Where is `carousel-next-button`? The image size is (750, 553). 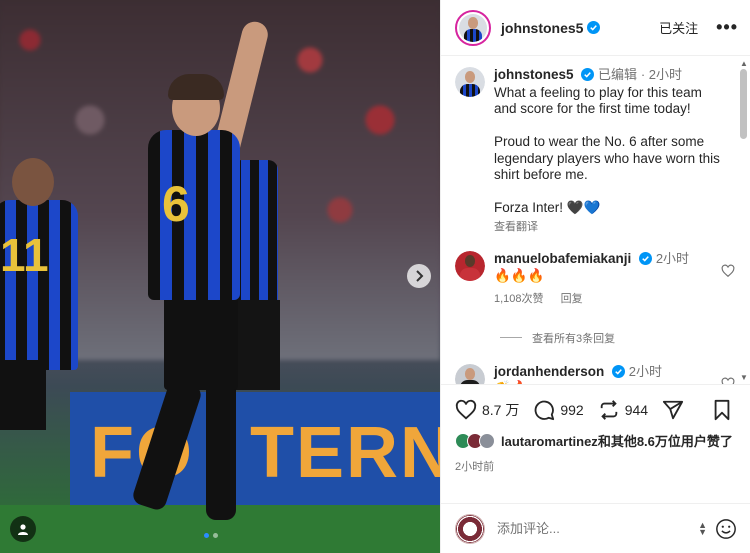
carousel-next-button is located at coordinates (419, 276).